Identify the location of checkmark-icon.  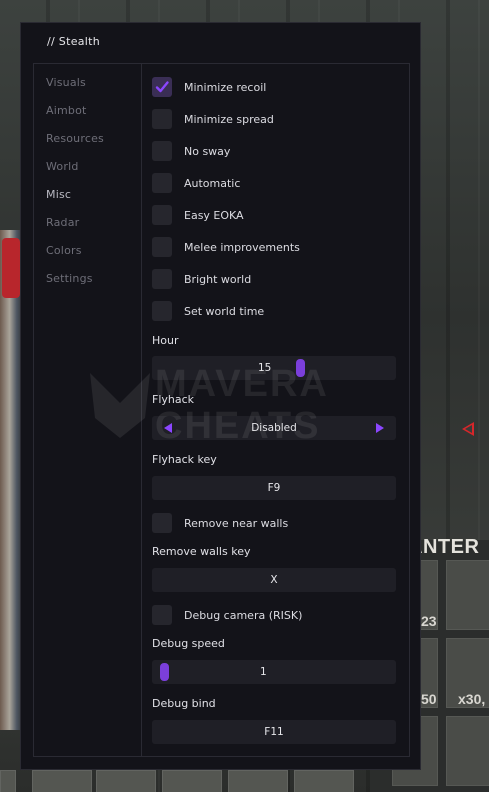
(162, 87).